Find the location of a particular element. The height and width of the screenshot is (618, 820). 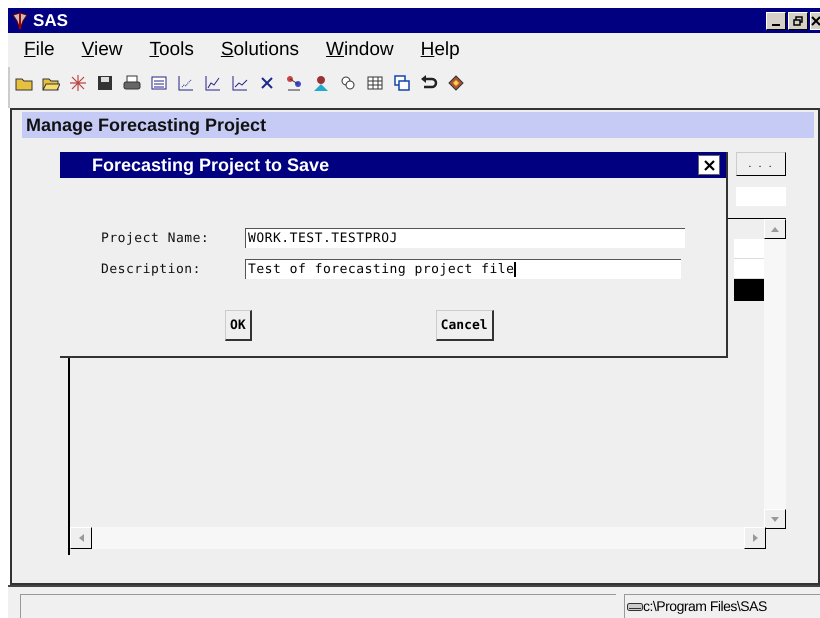

panel-title: Manage Forecasting Project is located at coordinates (418, 125).